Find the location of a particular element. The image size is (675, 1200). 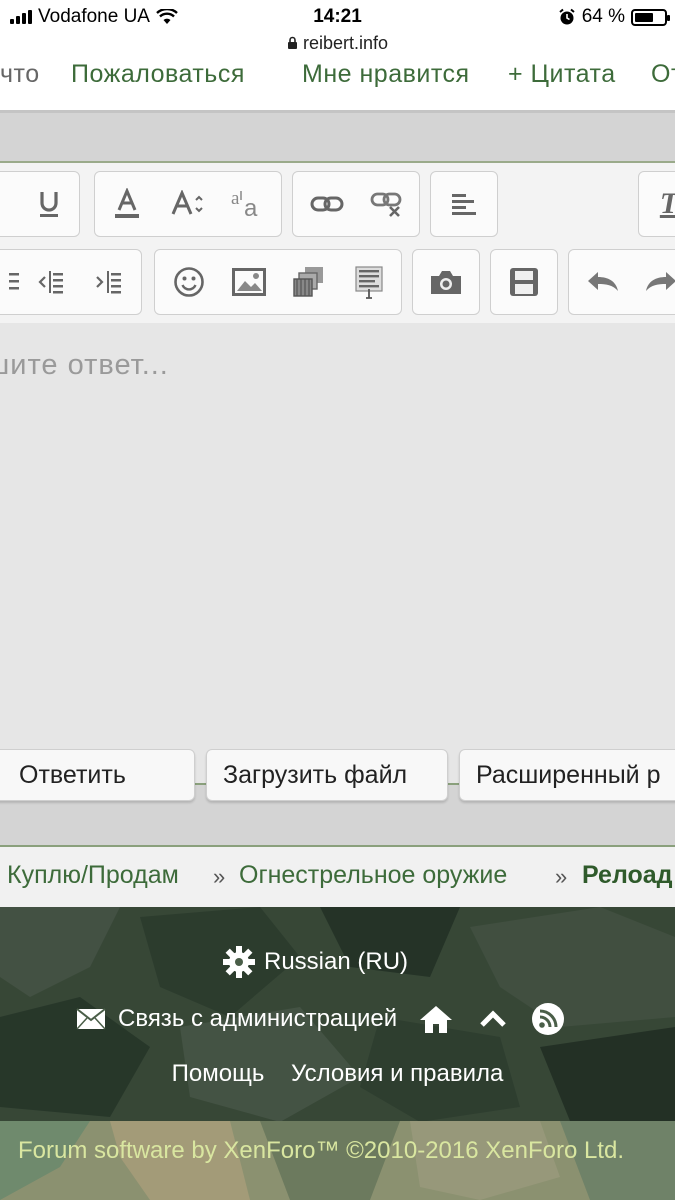

insert-link-button is located at coordinates (327, 204).